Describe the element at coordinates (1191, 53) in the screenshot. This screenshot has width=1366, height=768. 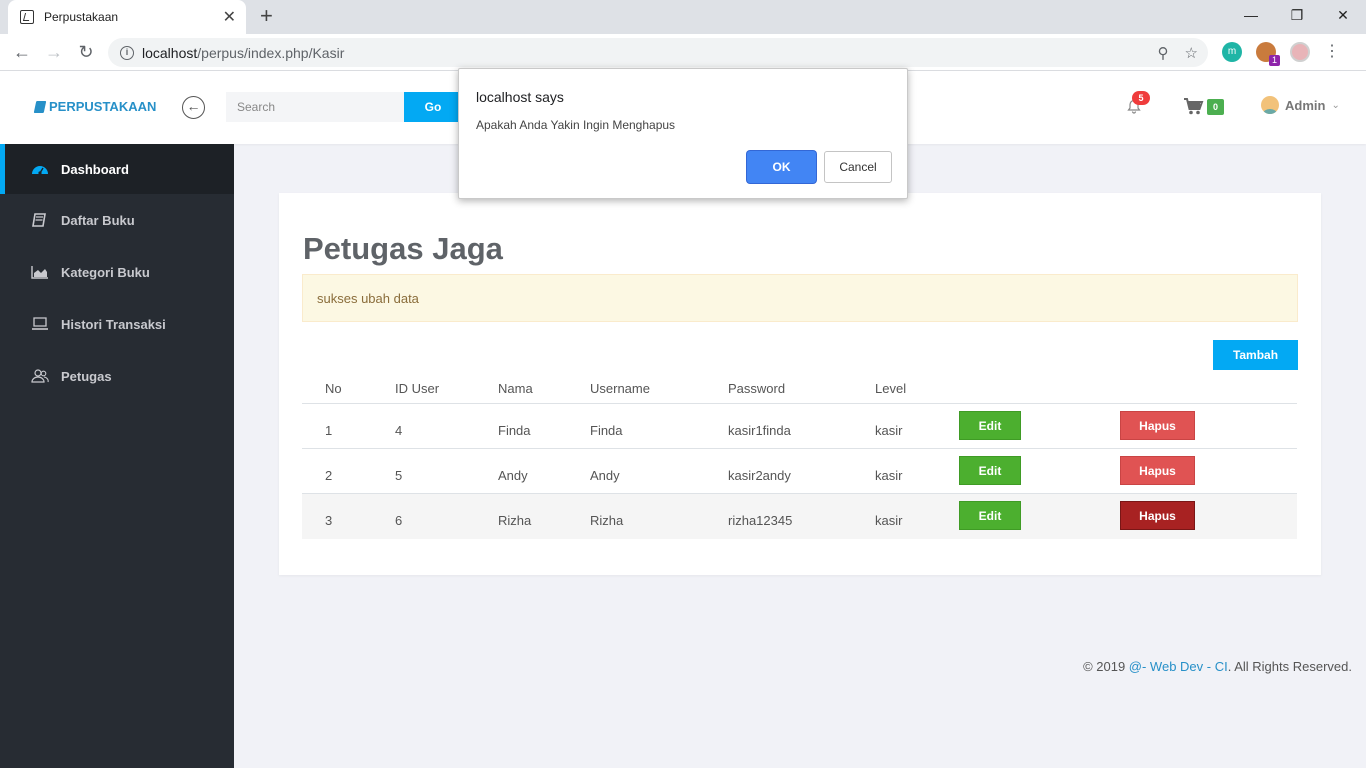
I see `bookmark-star-icon: ☆` at that location.